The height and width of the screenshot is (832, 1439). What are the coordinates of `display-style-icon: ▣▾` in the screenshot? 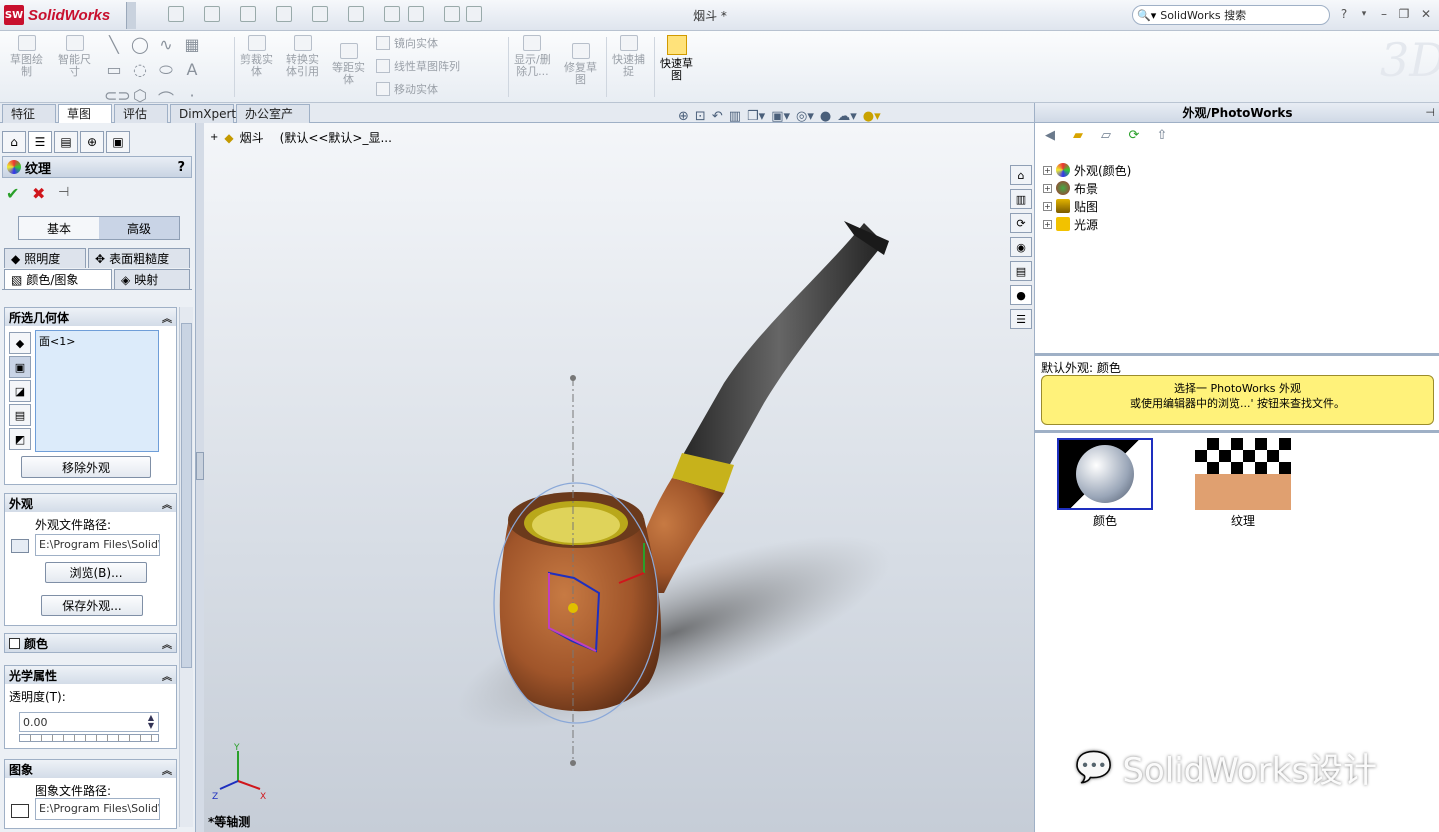 It's located at (780, 116).